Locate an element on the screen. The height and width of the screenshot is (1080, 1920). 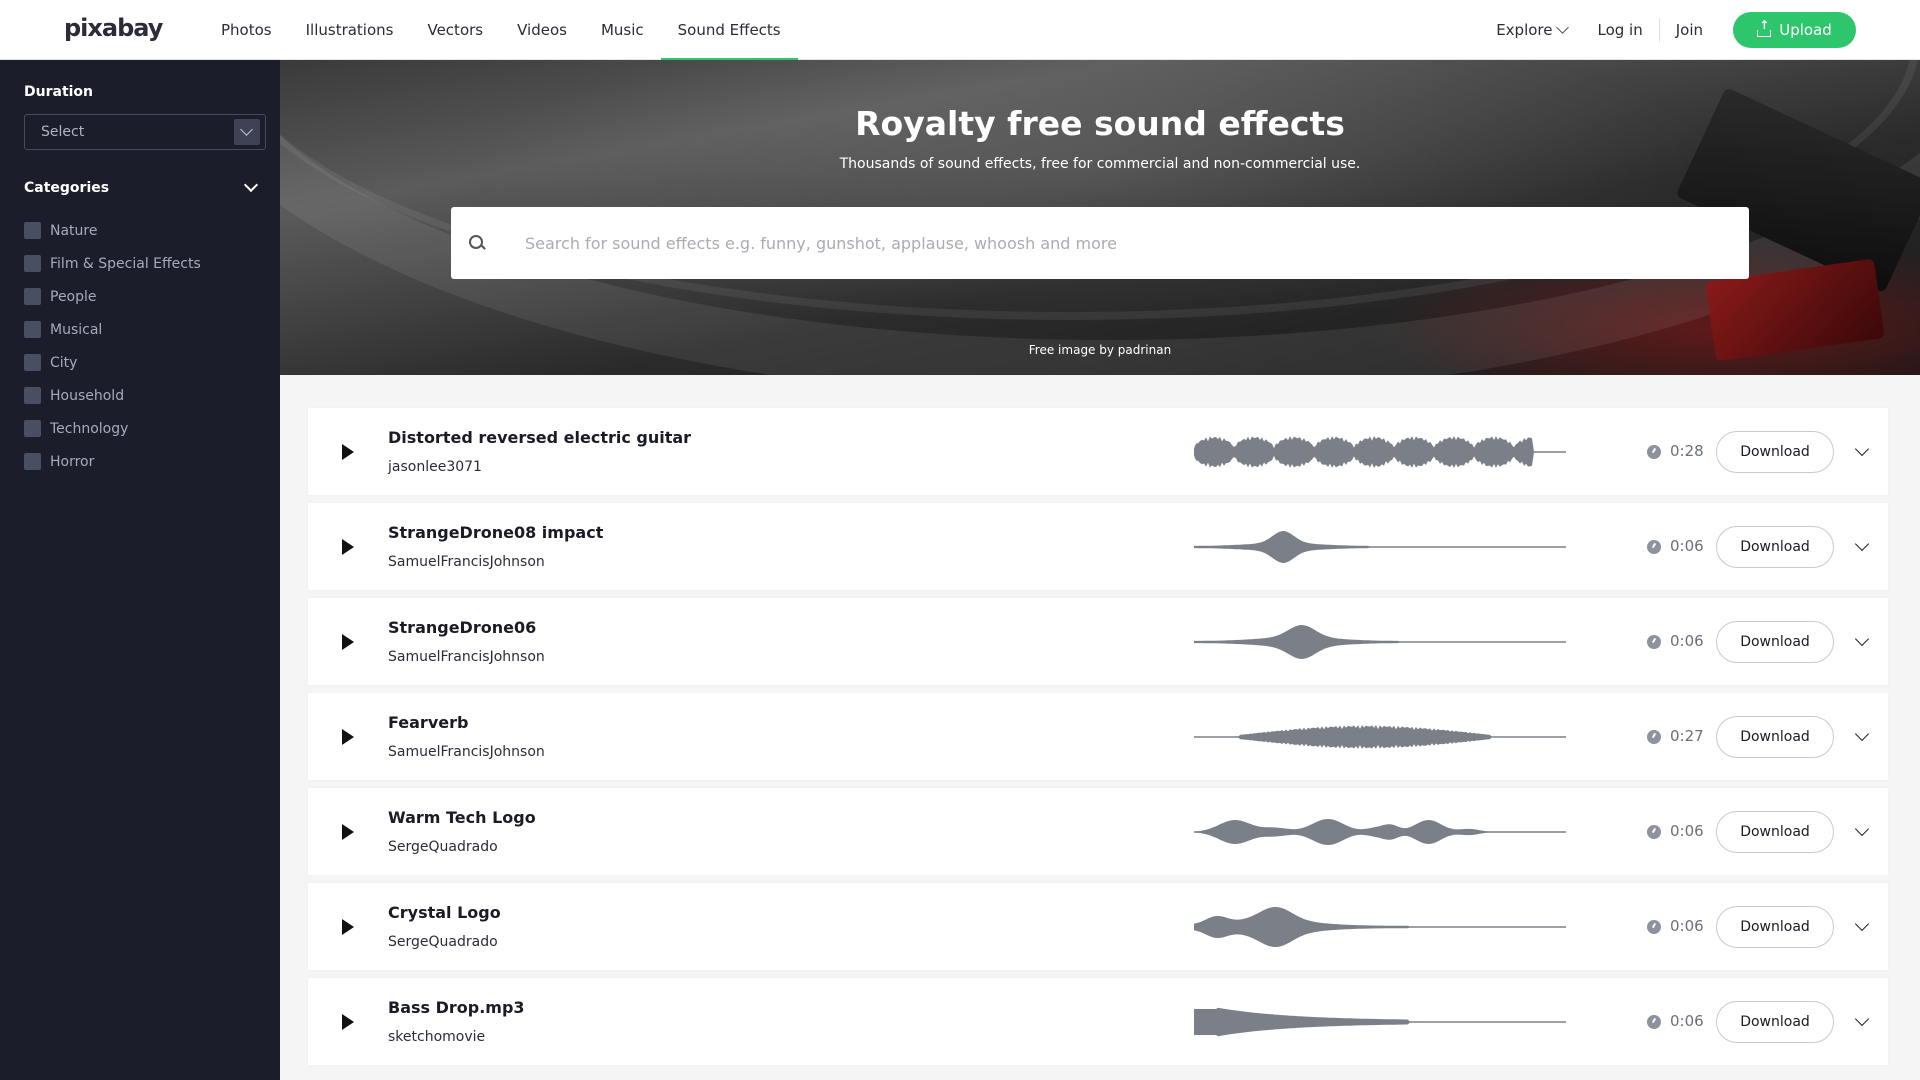
category-label: Technology is located at coordinates (89, 428).